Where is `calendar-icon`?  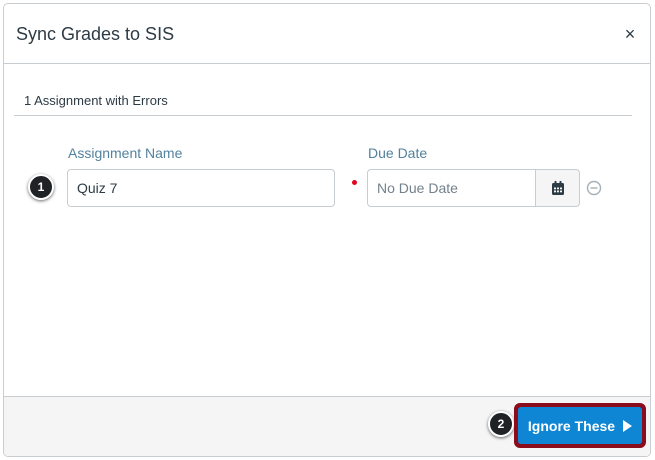
calendar-icon is located at coordinates (557, 187).